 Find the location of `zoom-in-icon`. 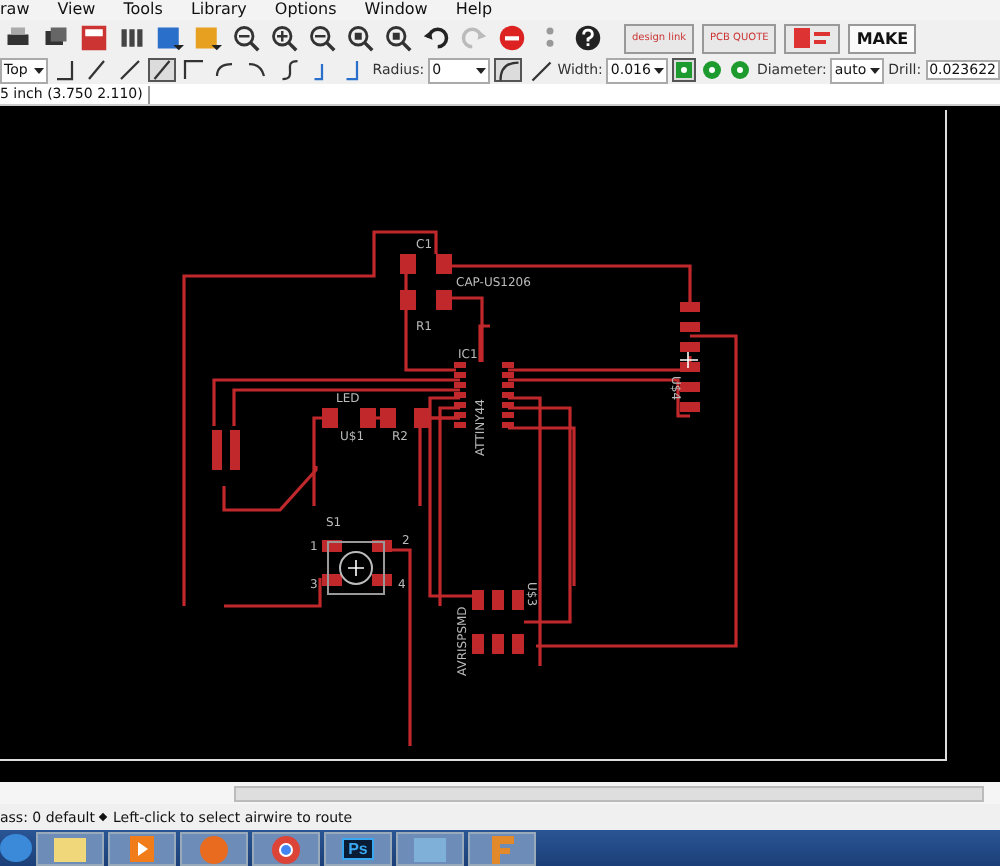

zoom-in-icon is located at coordinates (284, 38).